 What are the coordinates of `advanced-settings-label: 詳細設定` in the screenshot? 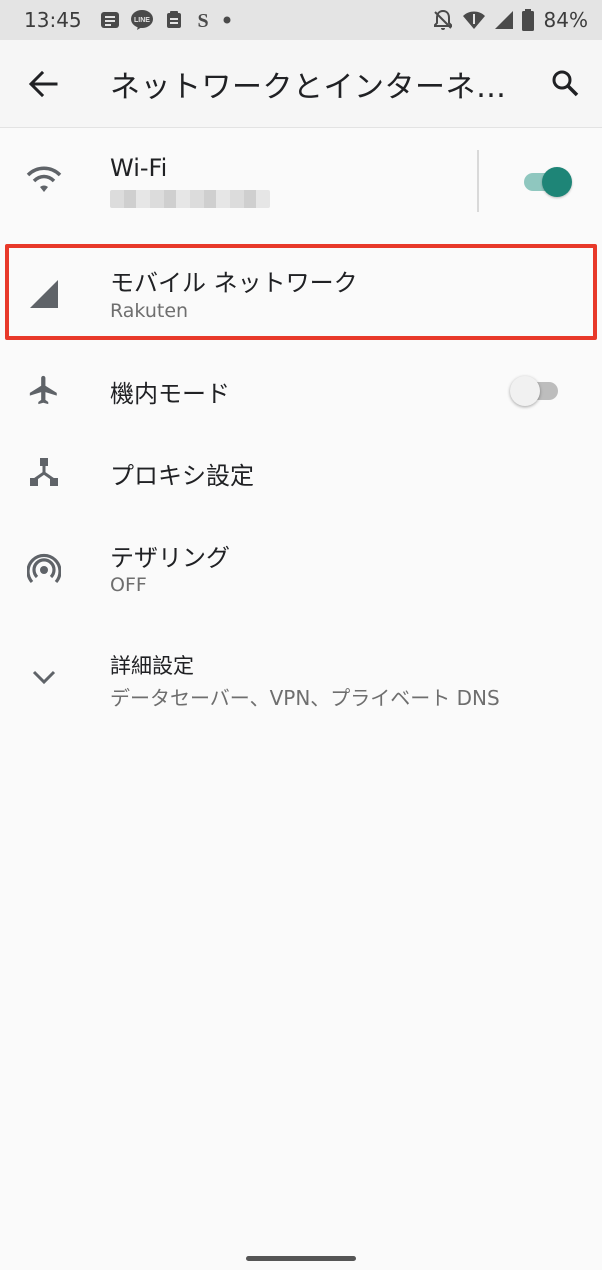 It's located at (152, 666).